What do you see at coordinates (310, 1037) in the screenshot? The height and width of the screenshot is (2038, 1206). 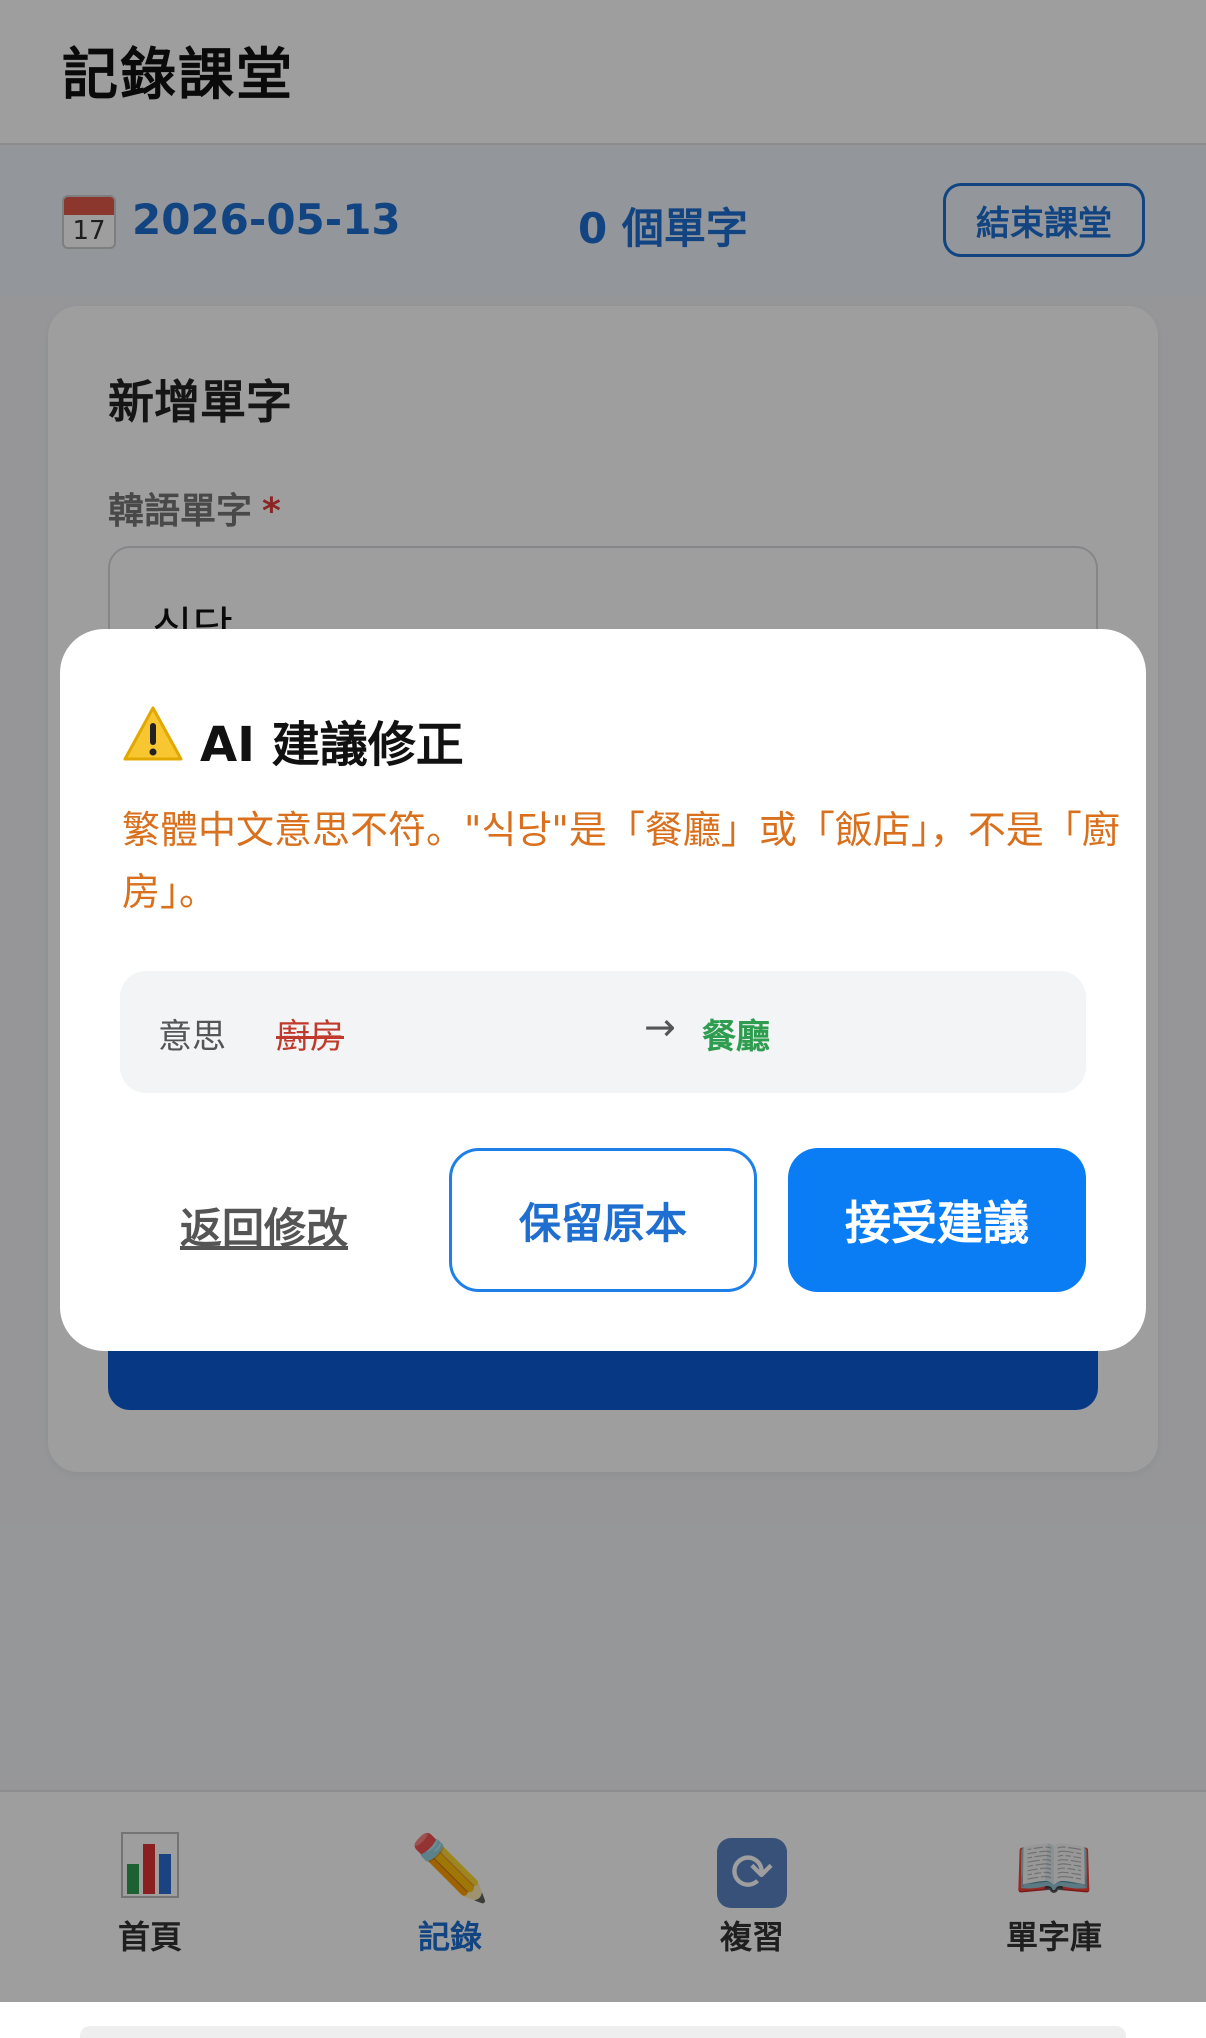 I see `original-value: 廚房` at bounding box center [310, 1037].